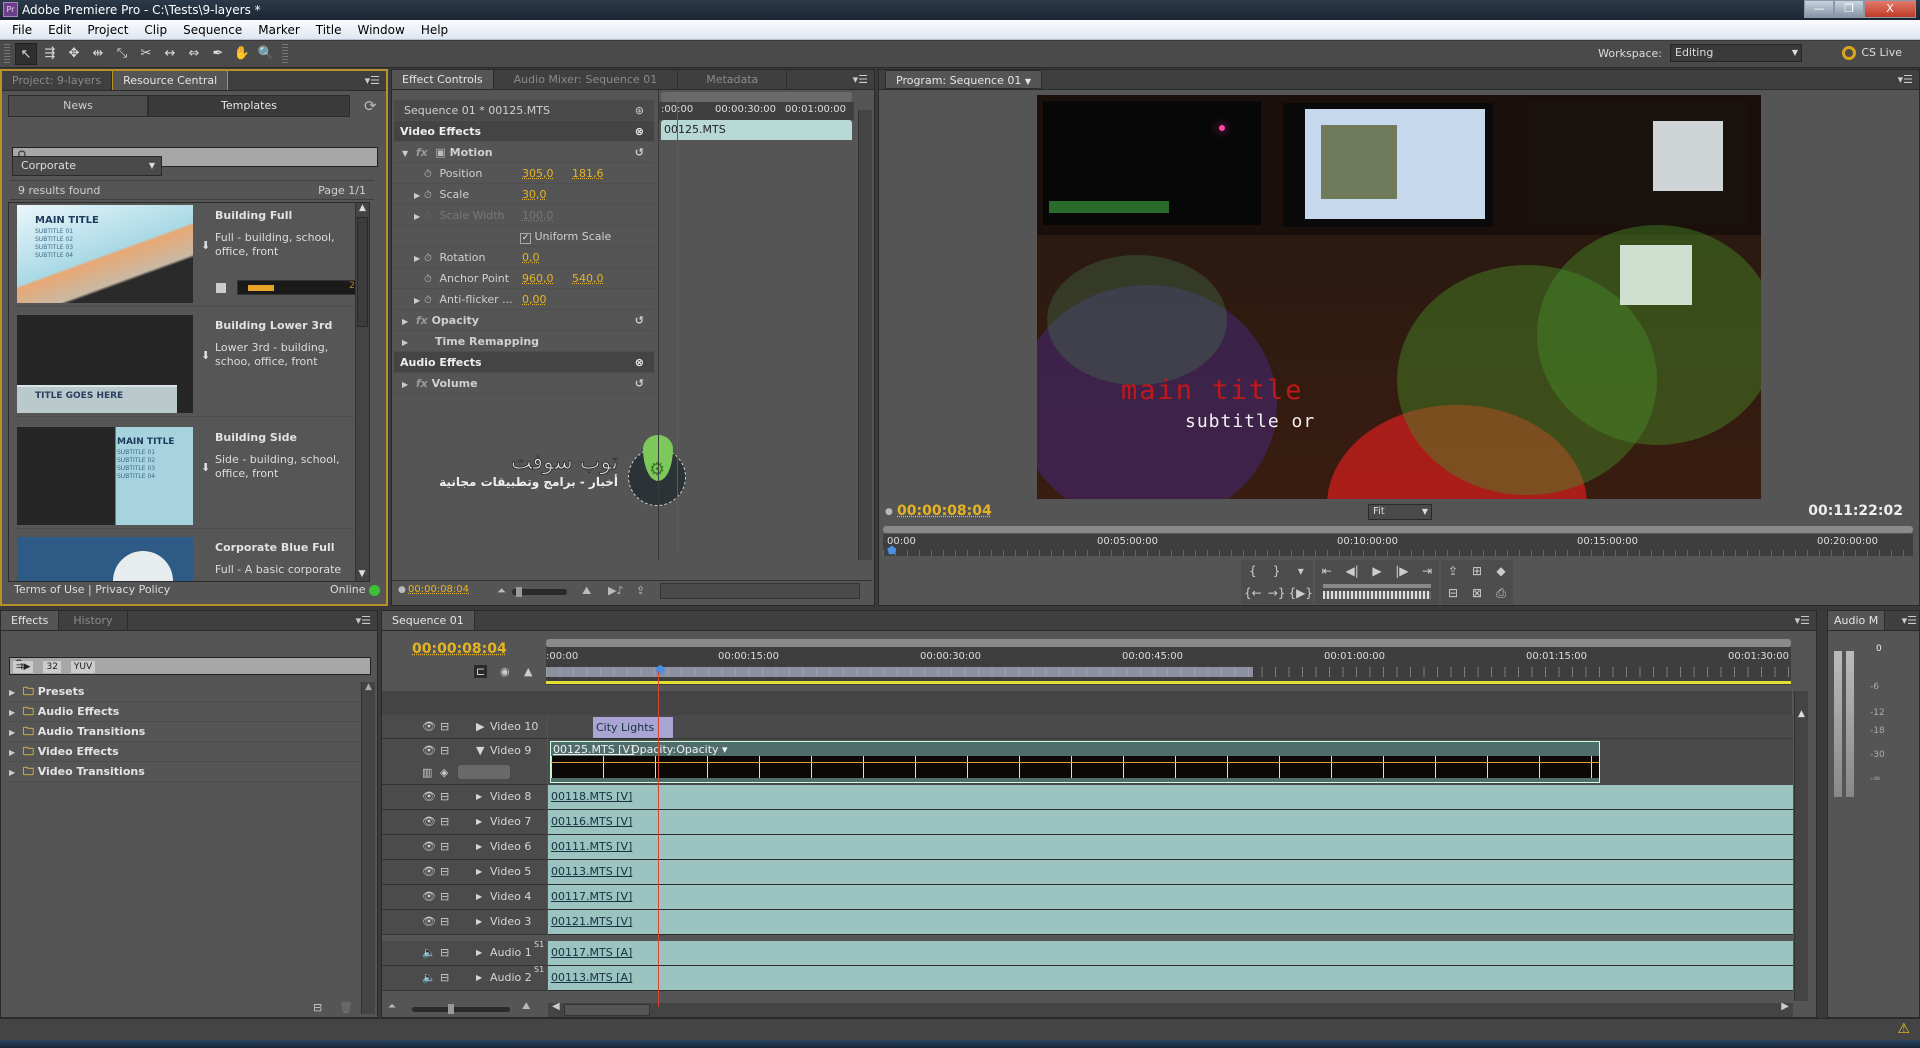 This screenshot has height=1048, width=1920. I want to click on anti-flicker-value: 0,00, so click(534, 299).